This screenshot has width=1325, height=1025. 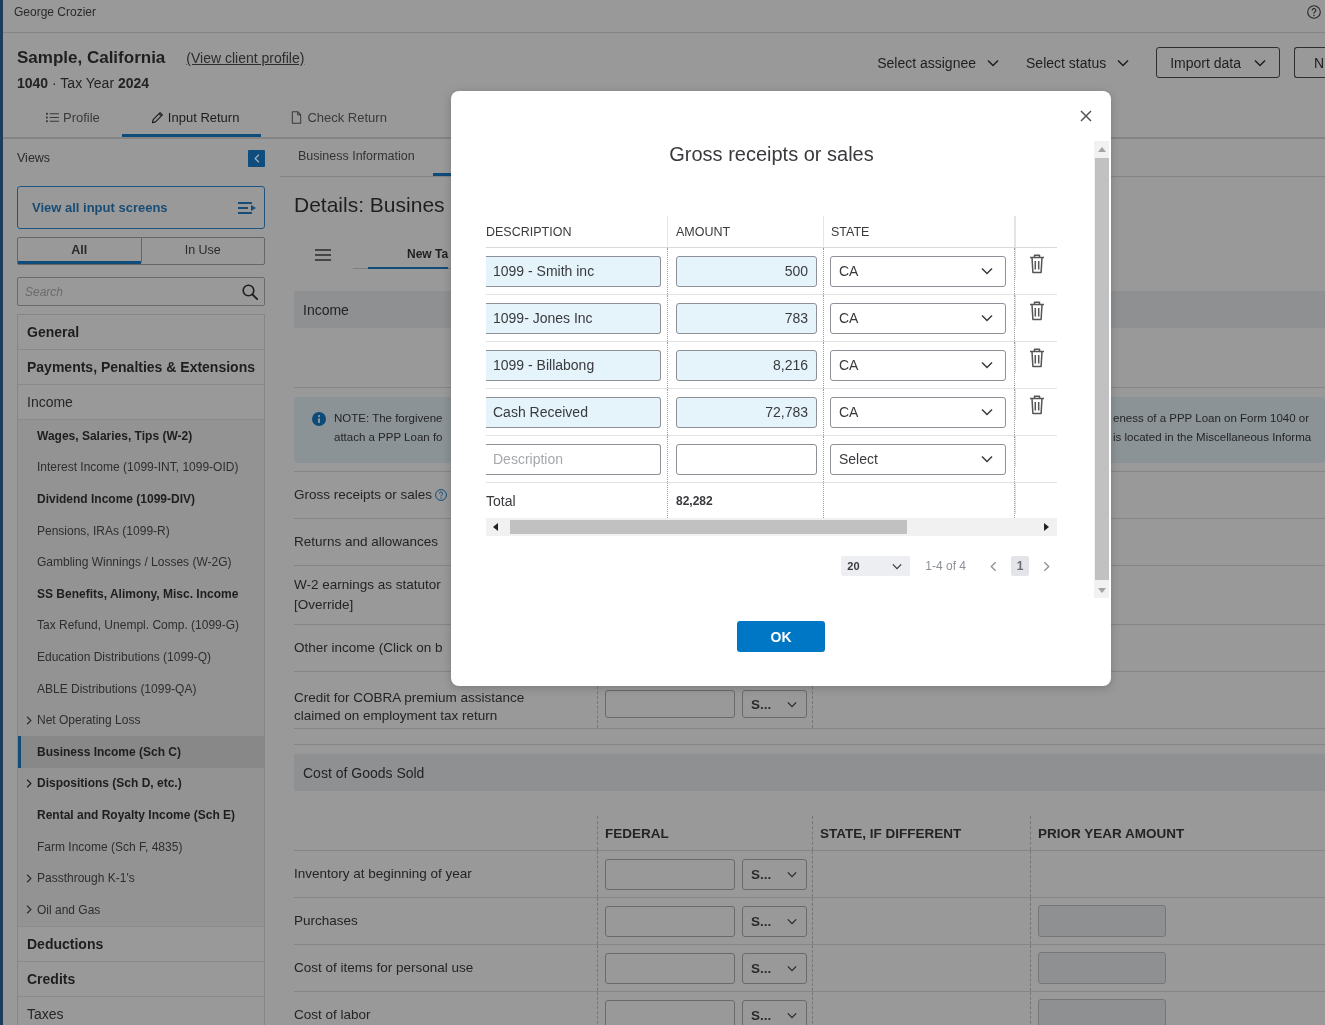 I want to click on nav-item: SS Benefits, Alimony, Misc. Income, so click(x=141, y=593).